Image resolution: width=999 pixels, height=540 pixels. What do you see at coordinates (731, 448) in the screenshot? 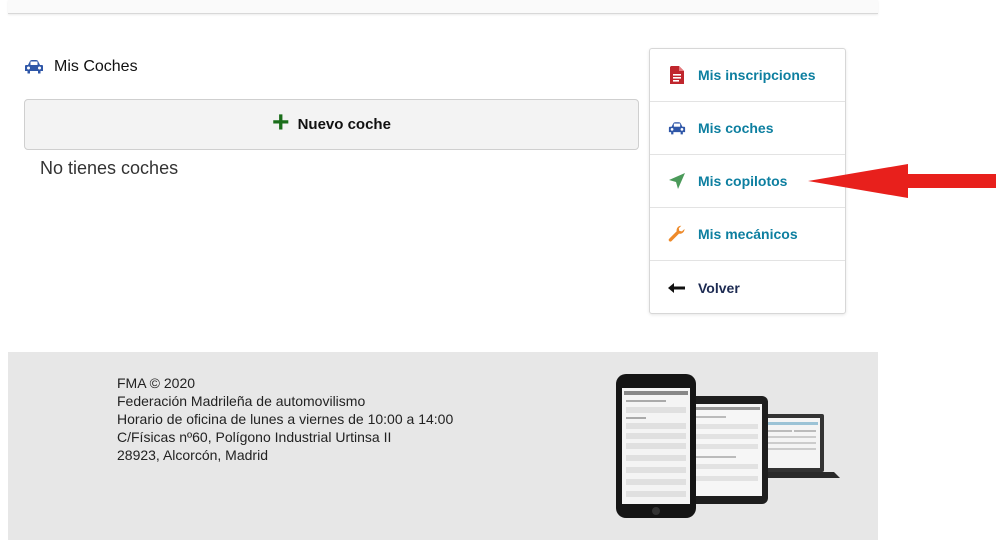
I see `devices-mockup-image` at bounding box center [731, 448].